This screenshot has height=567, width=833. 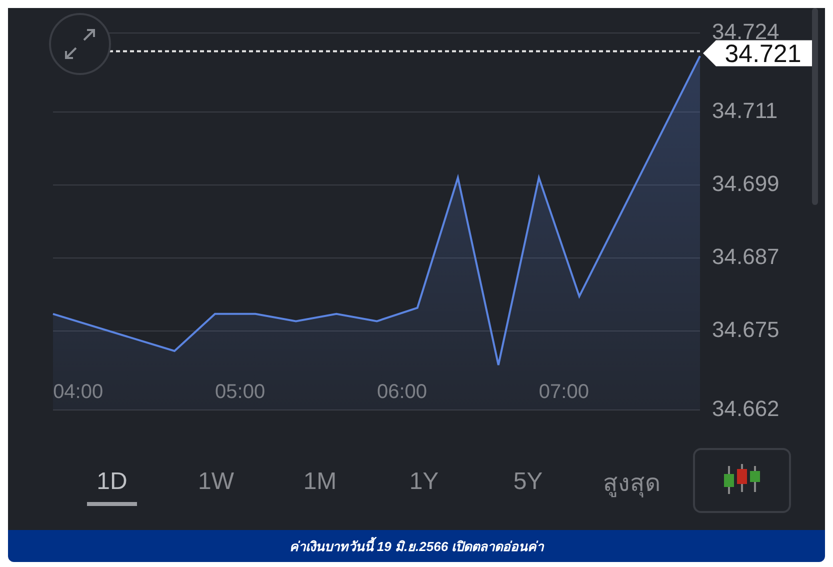 I want to click on expand-button, so click(x=80, y=44).